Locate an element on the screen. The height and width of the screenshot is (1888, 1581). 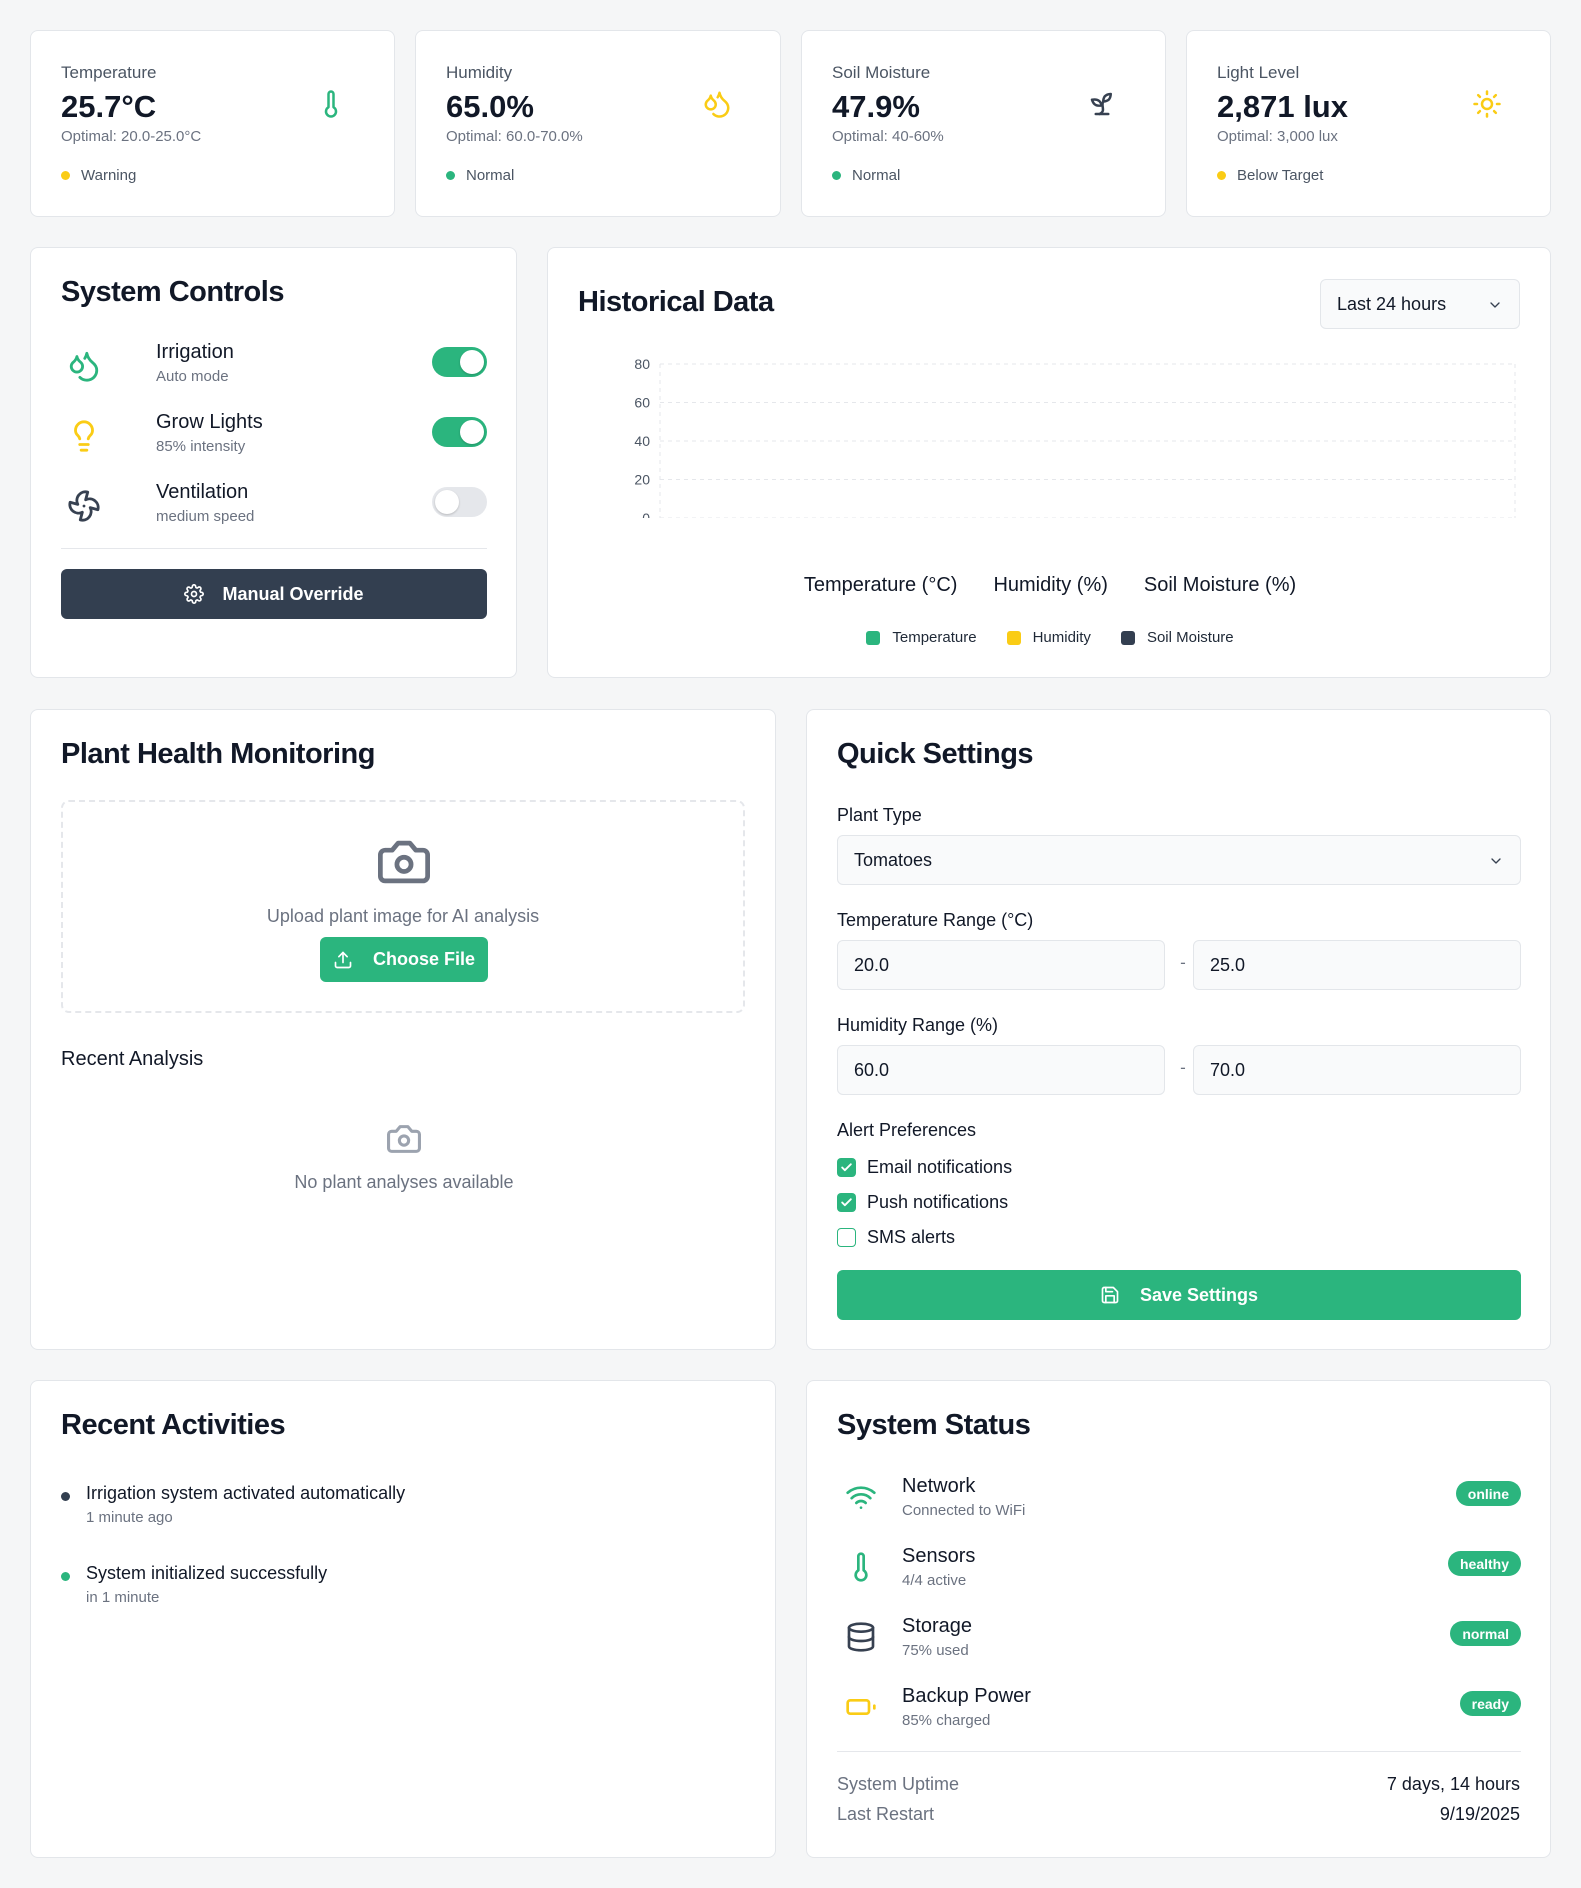
ventilation-toggle is located at coordinates (459, 502).